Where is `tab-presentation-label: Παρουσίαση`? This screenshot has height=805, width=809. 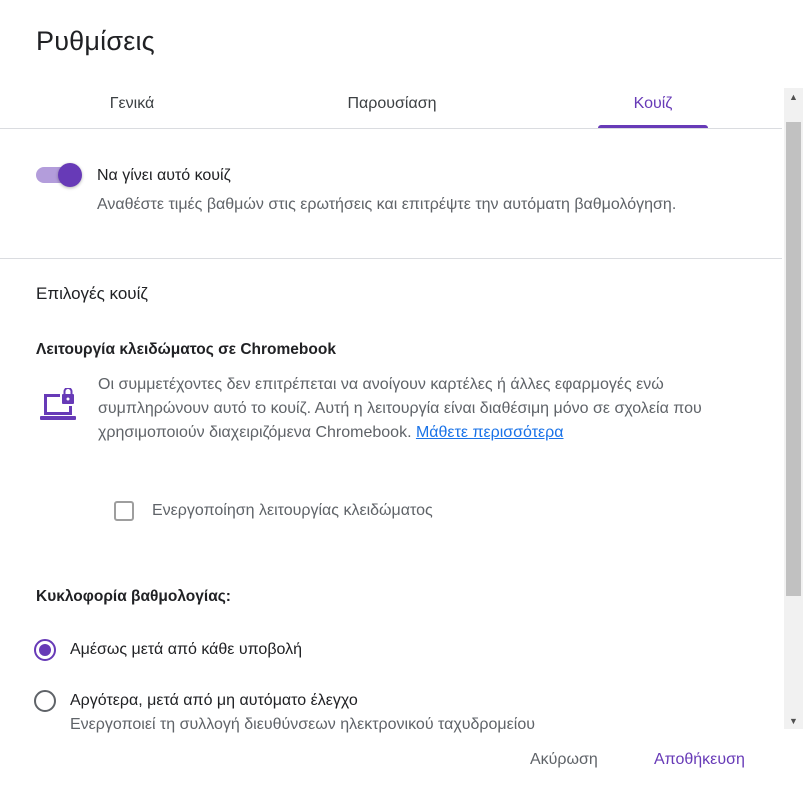
tab-presentation-label: Παρουσίαση is located at coordinates (392, 103).